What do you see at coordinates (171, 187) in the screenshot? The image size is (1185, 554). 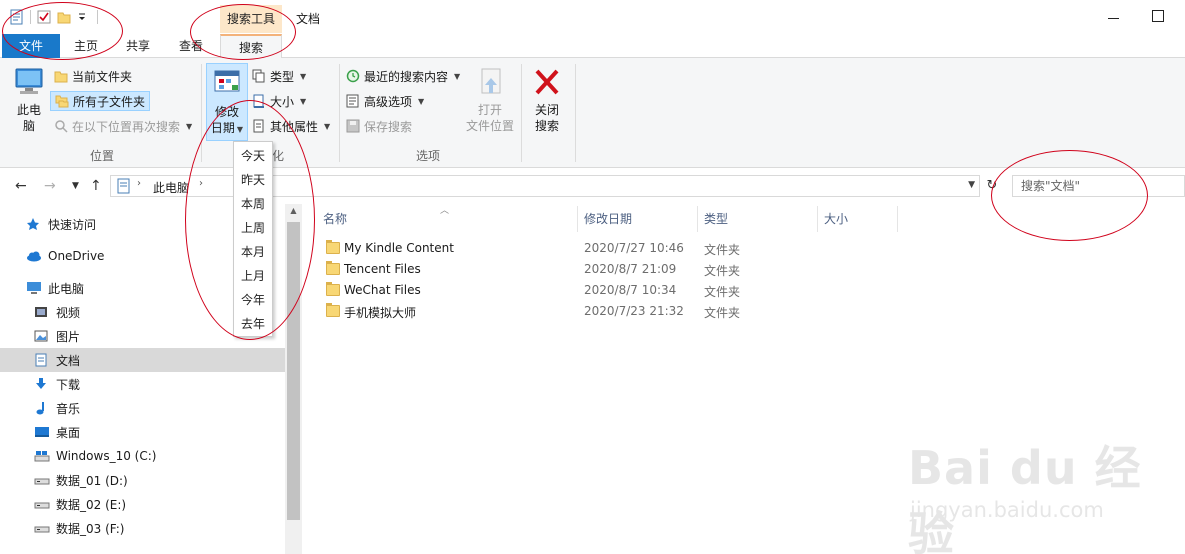 I see `breadcrumb-this-pc: 此电脑` at bounding box center [171, 187].